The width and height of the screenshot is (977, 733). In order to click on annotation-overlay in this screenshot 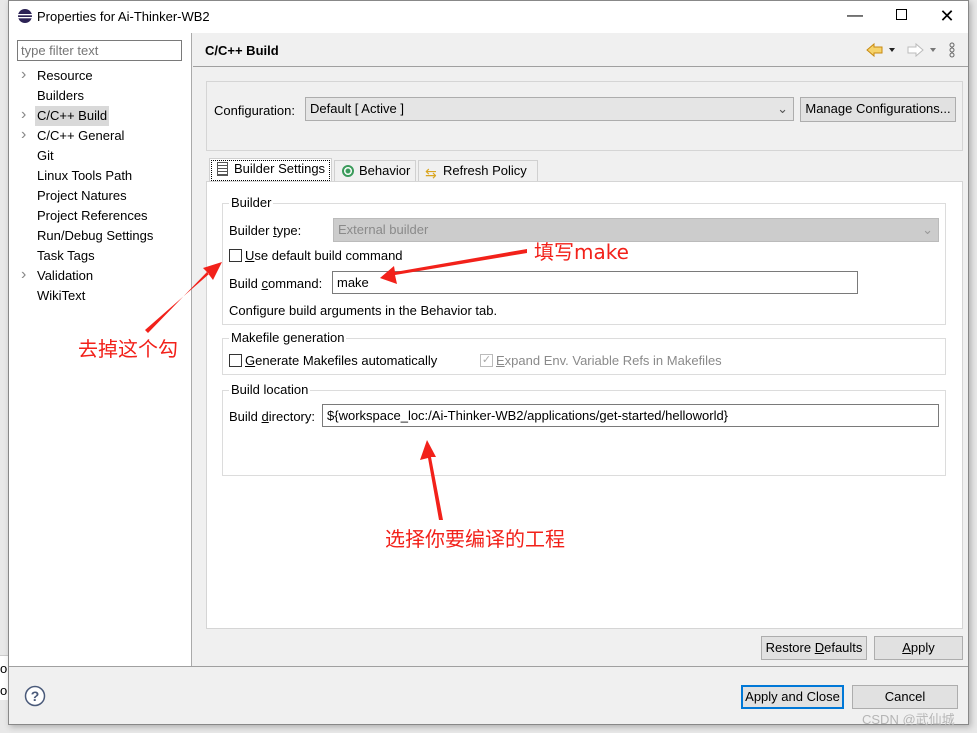, I will do `click(336, 384)`.